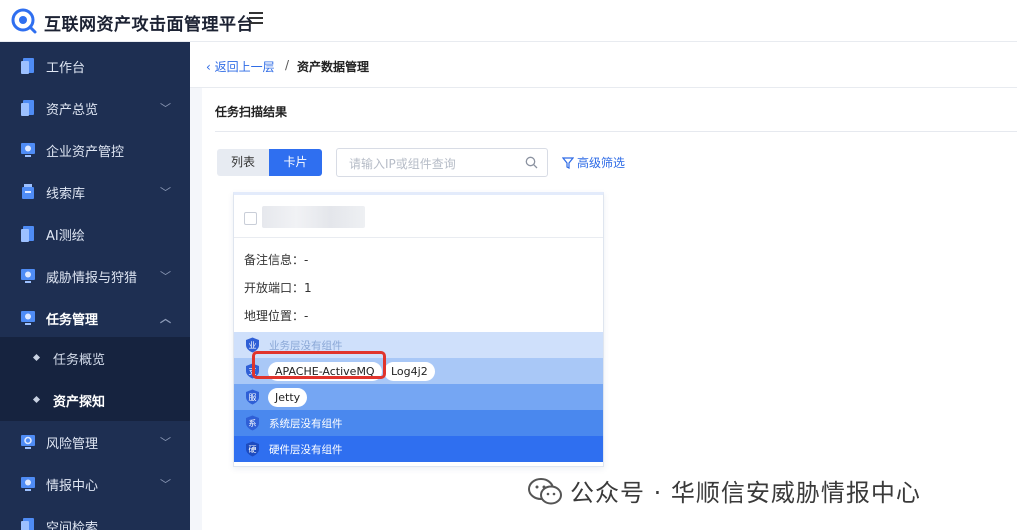 The image size is (1017, 530). What do you see at coordinates (256, 19) in the screenshot?
I see `menu-toggle-icon` at bounding box center [256, 19].